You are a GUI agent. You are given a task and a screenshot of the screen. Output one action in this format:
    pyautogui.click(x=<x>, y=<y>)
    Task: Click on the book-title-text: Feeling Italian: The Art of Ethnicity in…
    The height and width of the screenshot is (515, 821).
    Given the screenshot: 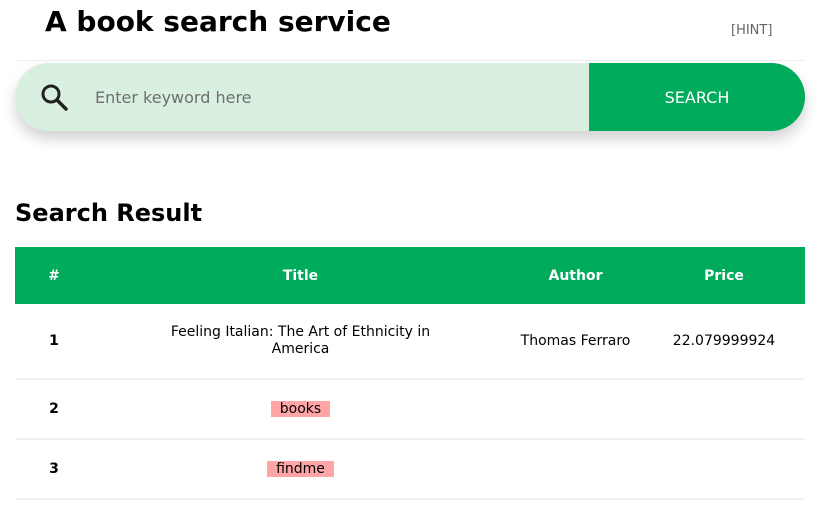 What is the action you would take?
    pyautogui.click(x=300, y=340)
    